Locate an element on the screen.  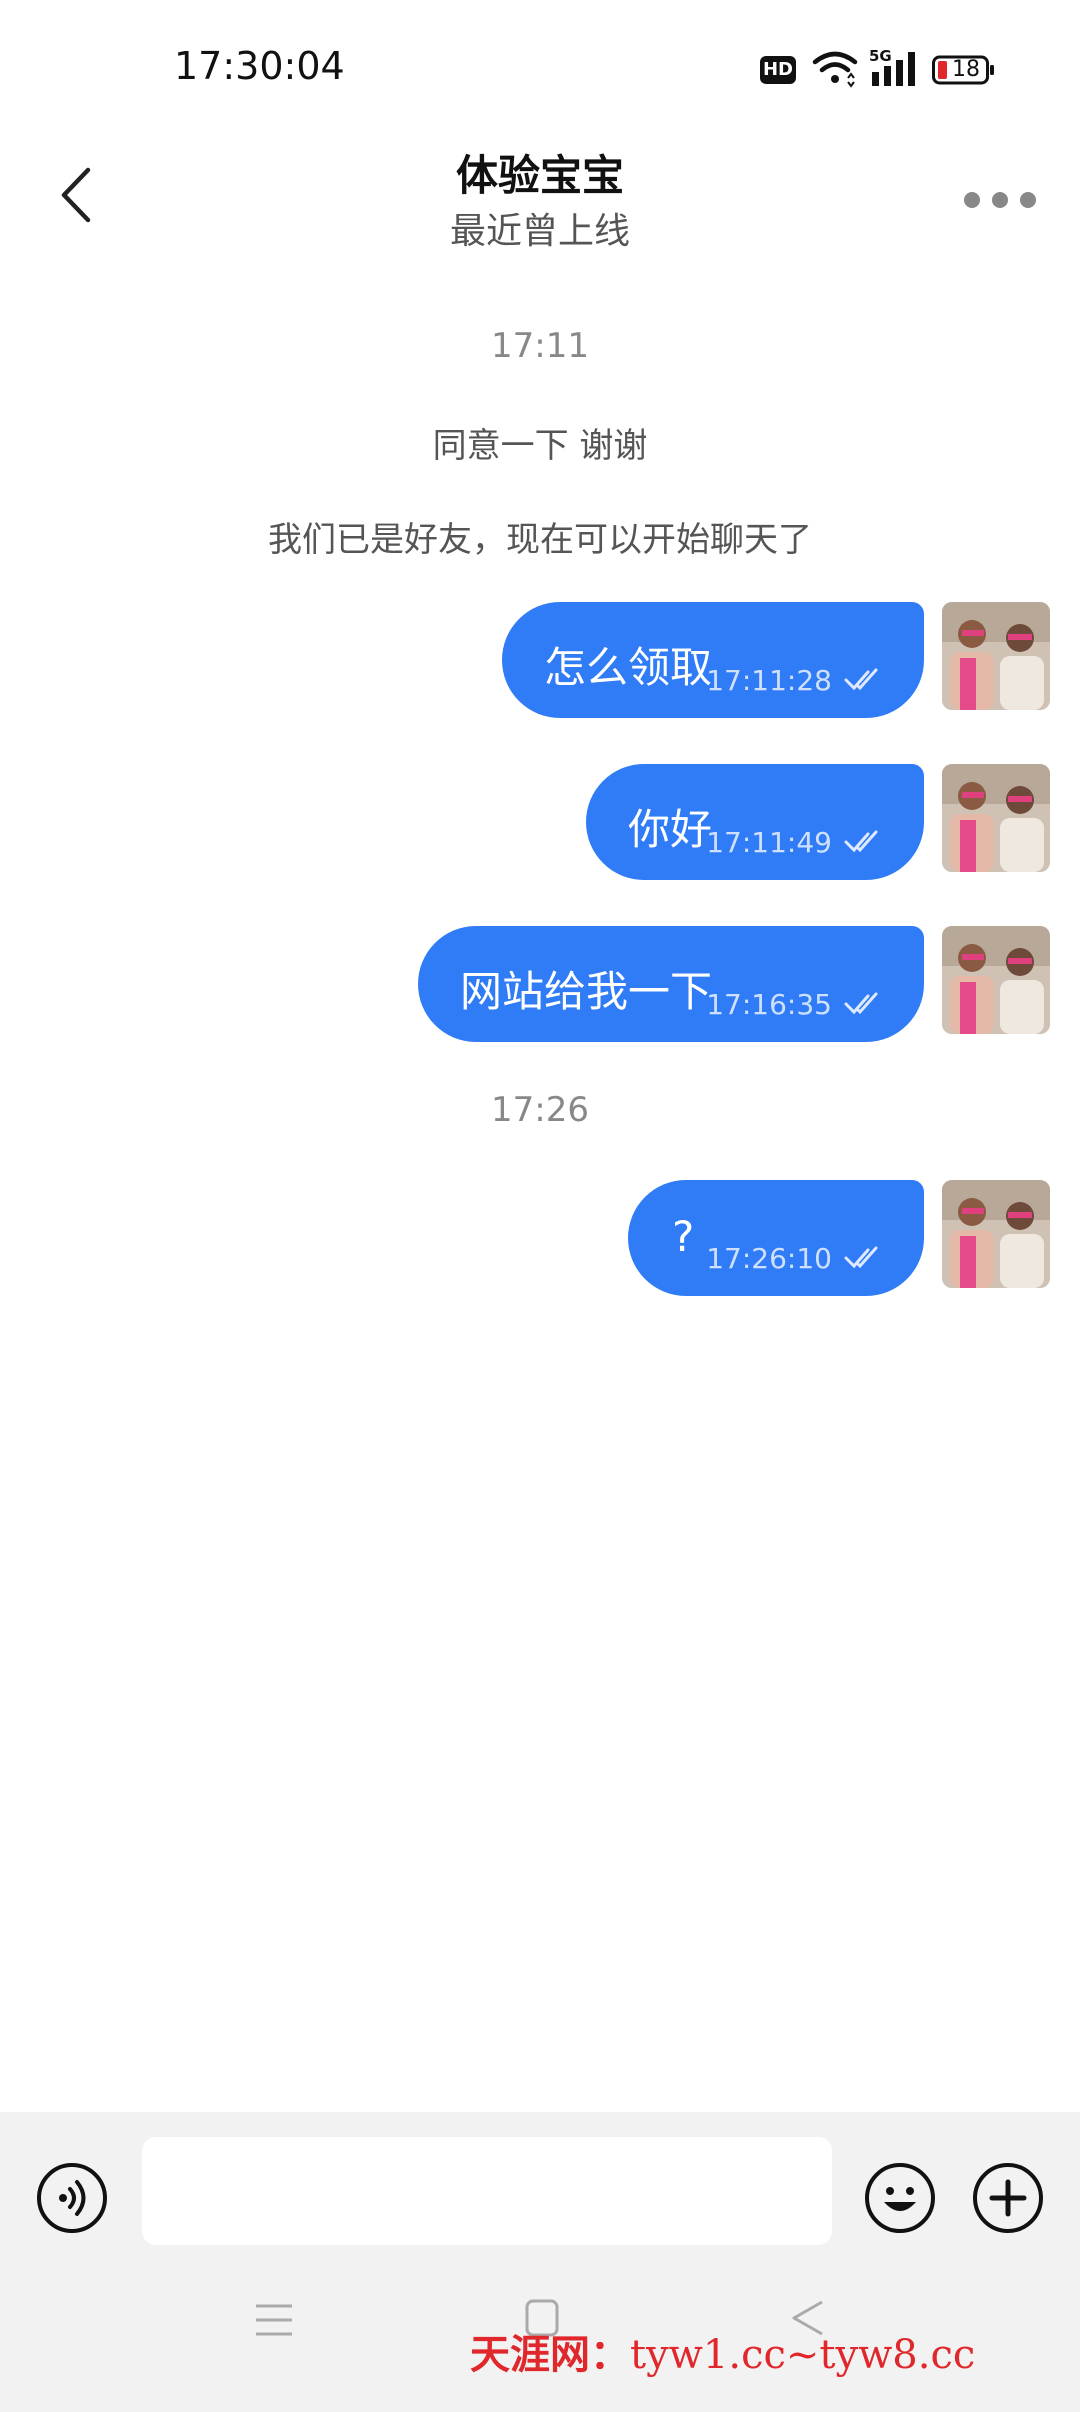
watermark: 天涯网：tyw1.cc~tyw8.cc is located at coordinates (722, 2351).